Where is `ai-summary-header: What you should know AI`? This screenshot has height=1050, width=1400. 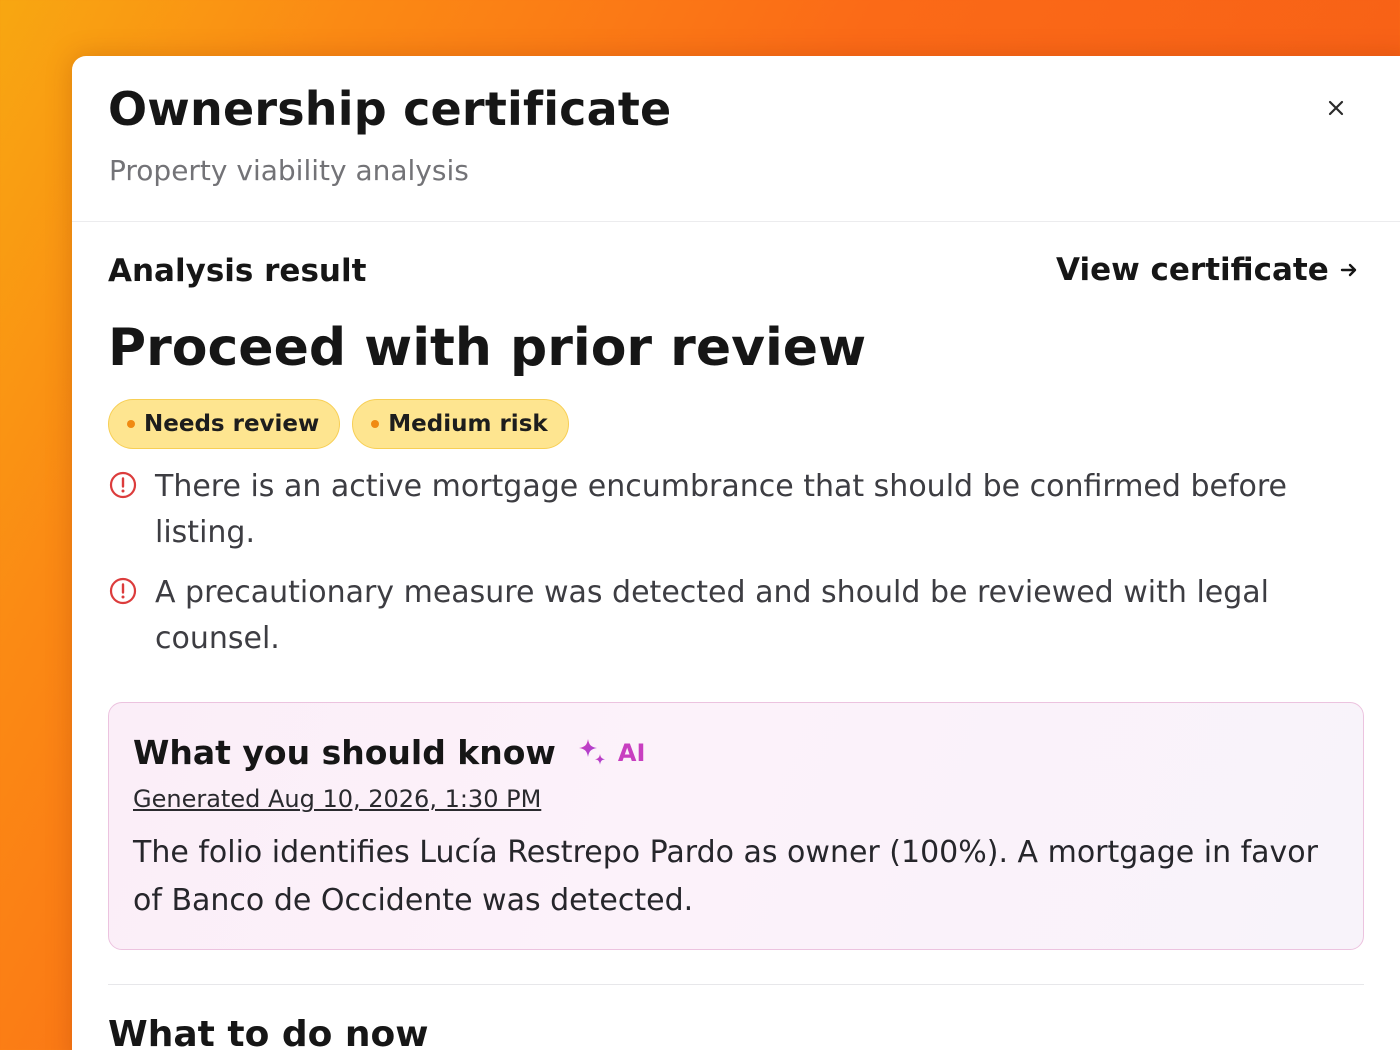 ai-summary-header: What you should know AI is located at coordinates (389, 752).